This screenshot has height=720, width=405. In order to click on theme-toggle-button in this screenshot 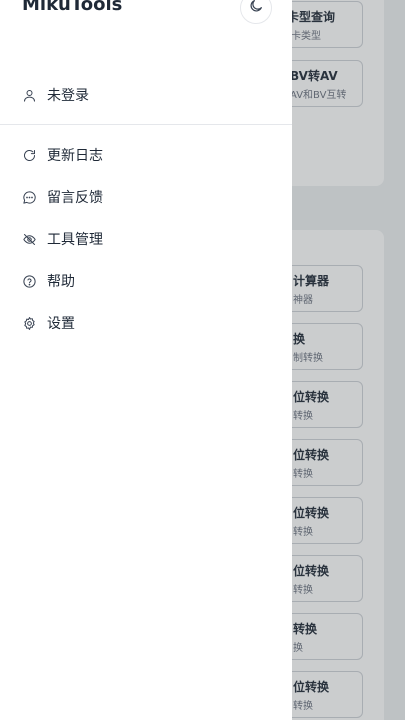, I will do `click(256, 12)`.